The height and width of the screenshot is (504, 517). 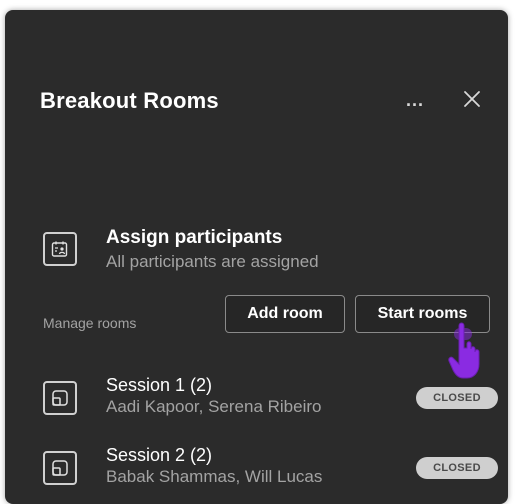 I want to click on assign-participants-status: All participants are assigned, so click(x=212, y=261).